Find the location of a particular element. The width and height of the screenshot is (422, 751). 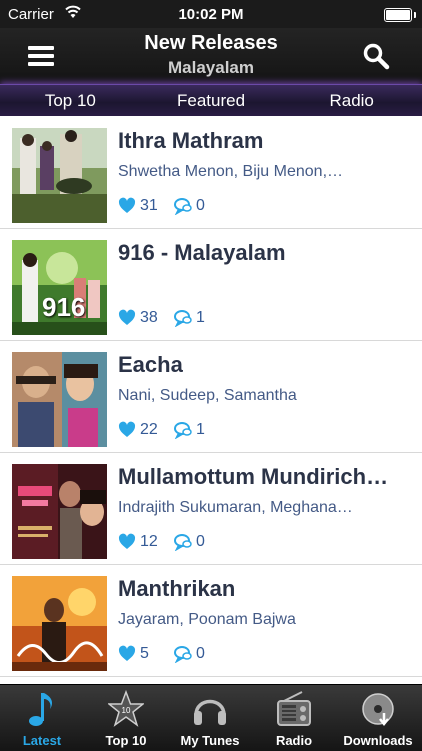

star-badge: 10 is located at coordinates (126, 710).